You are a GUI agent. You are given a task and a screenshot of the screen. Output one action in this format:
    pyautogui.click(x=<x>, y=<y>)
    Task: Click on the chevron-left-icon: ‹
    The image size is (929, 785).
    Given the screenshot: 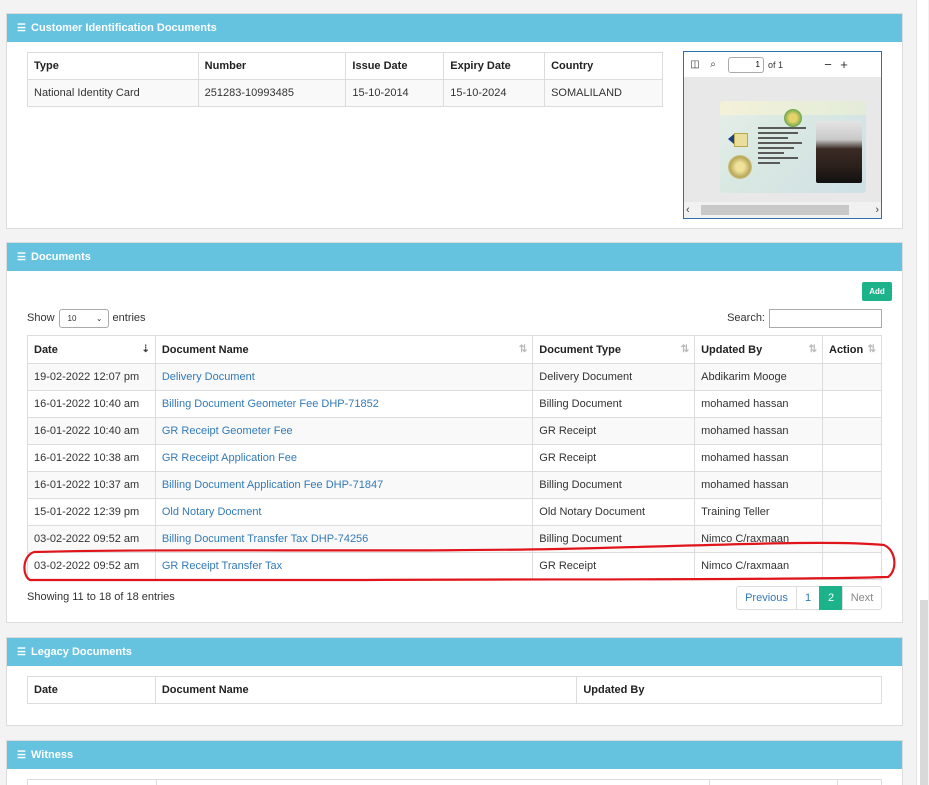 What is the action you would take?
    pyautogui.click(x=688, y=210)
    